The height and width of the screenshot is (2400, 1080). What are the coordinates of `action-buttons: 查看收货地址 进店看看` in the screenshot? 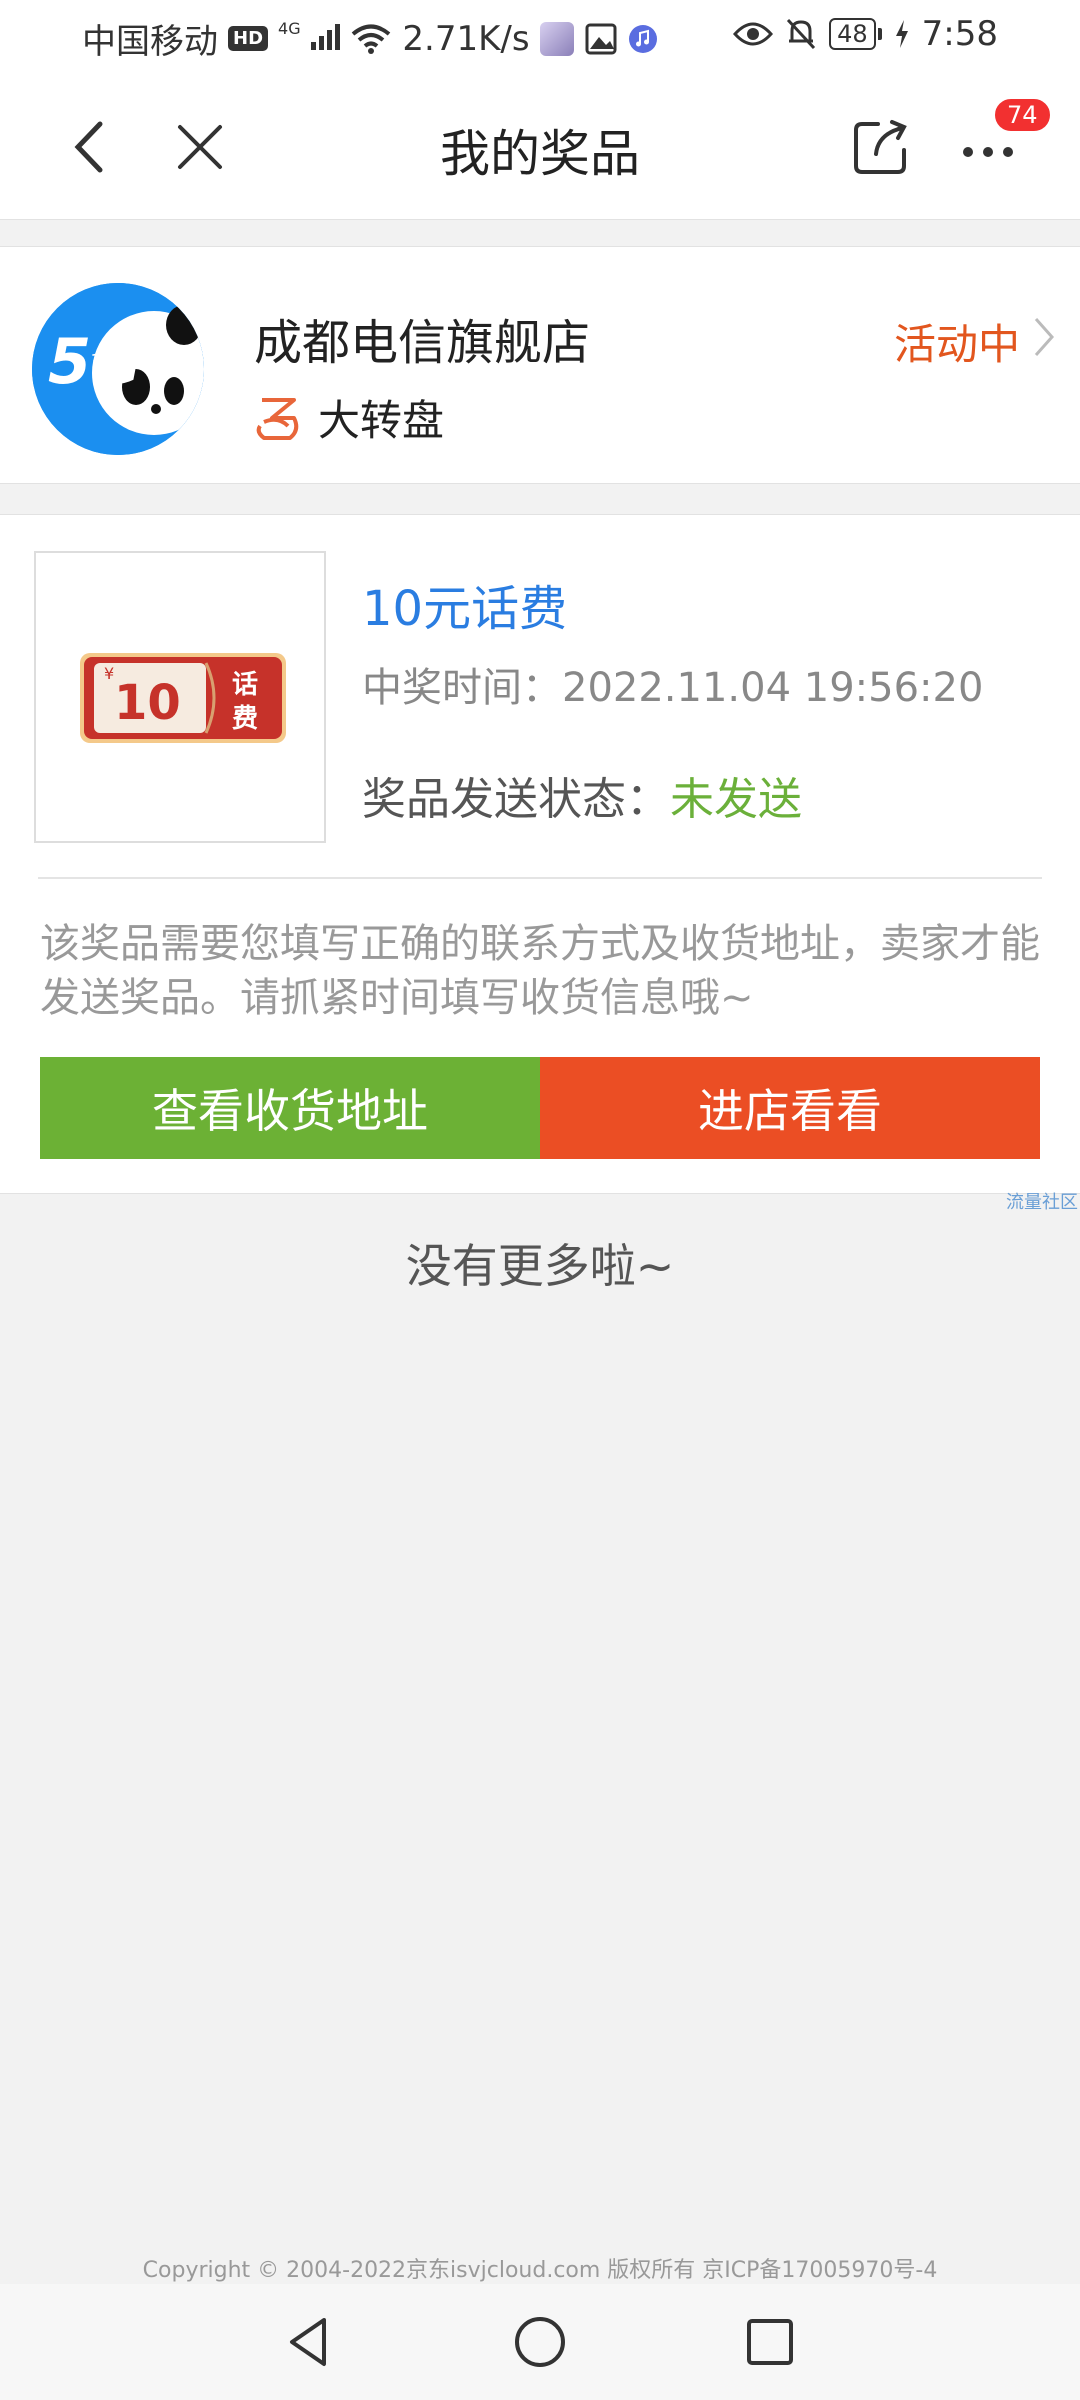 It's located at (540, 1108).